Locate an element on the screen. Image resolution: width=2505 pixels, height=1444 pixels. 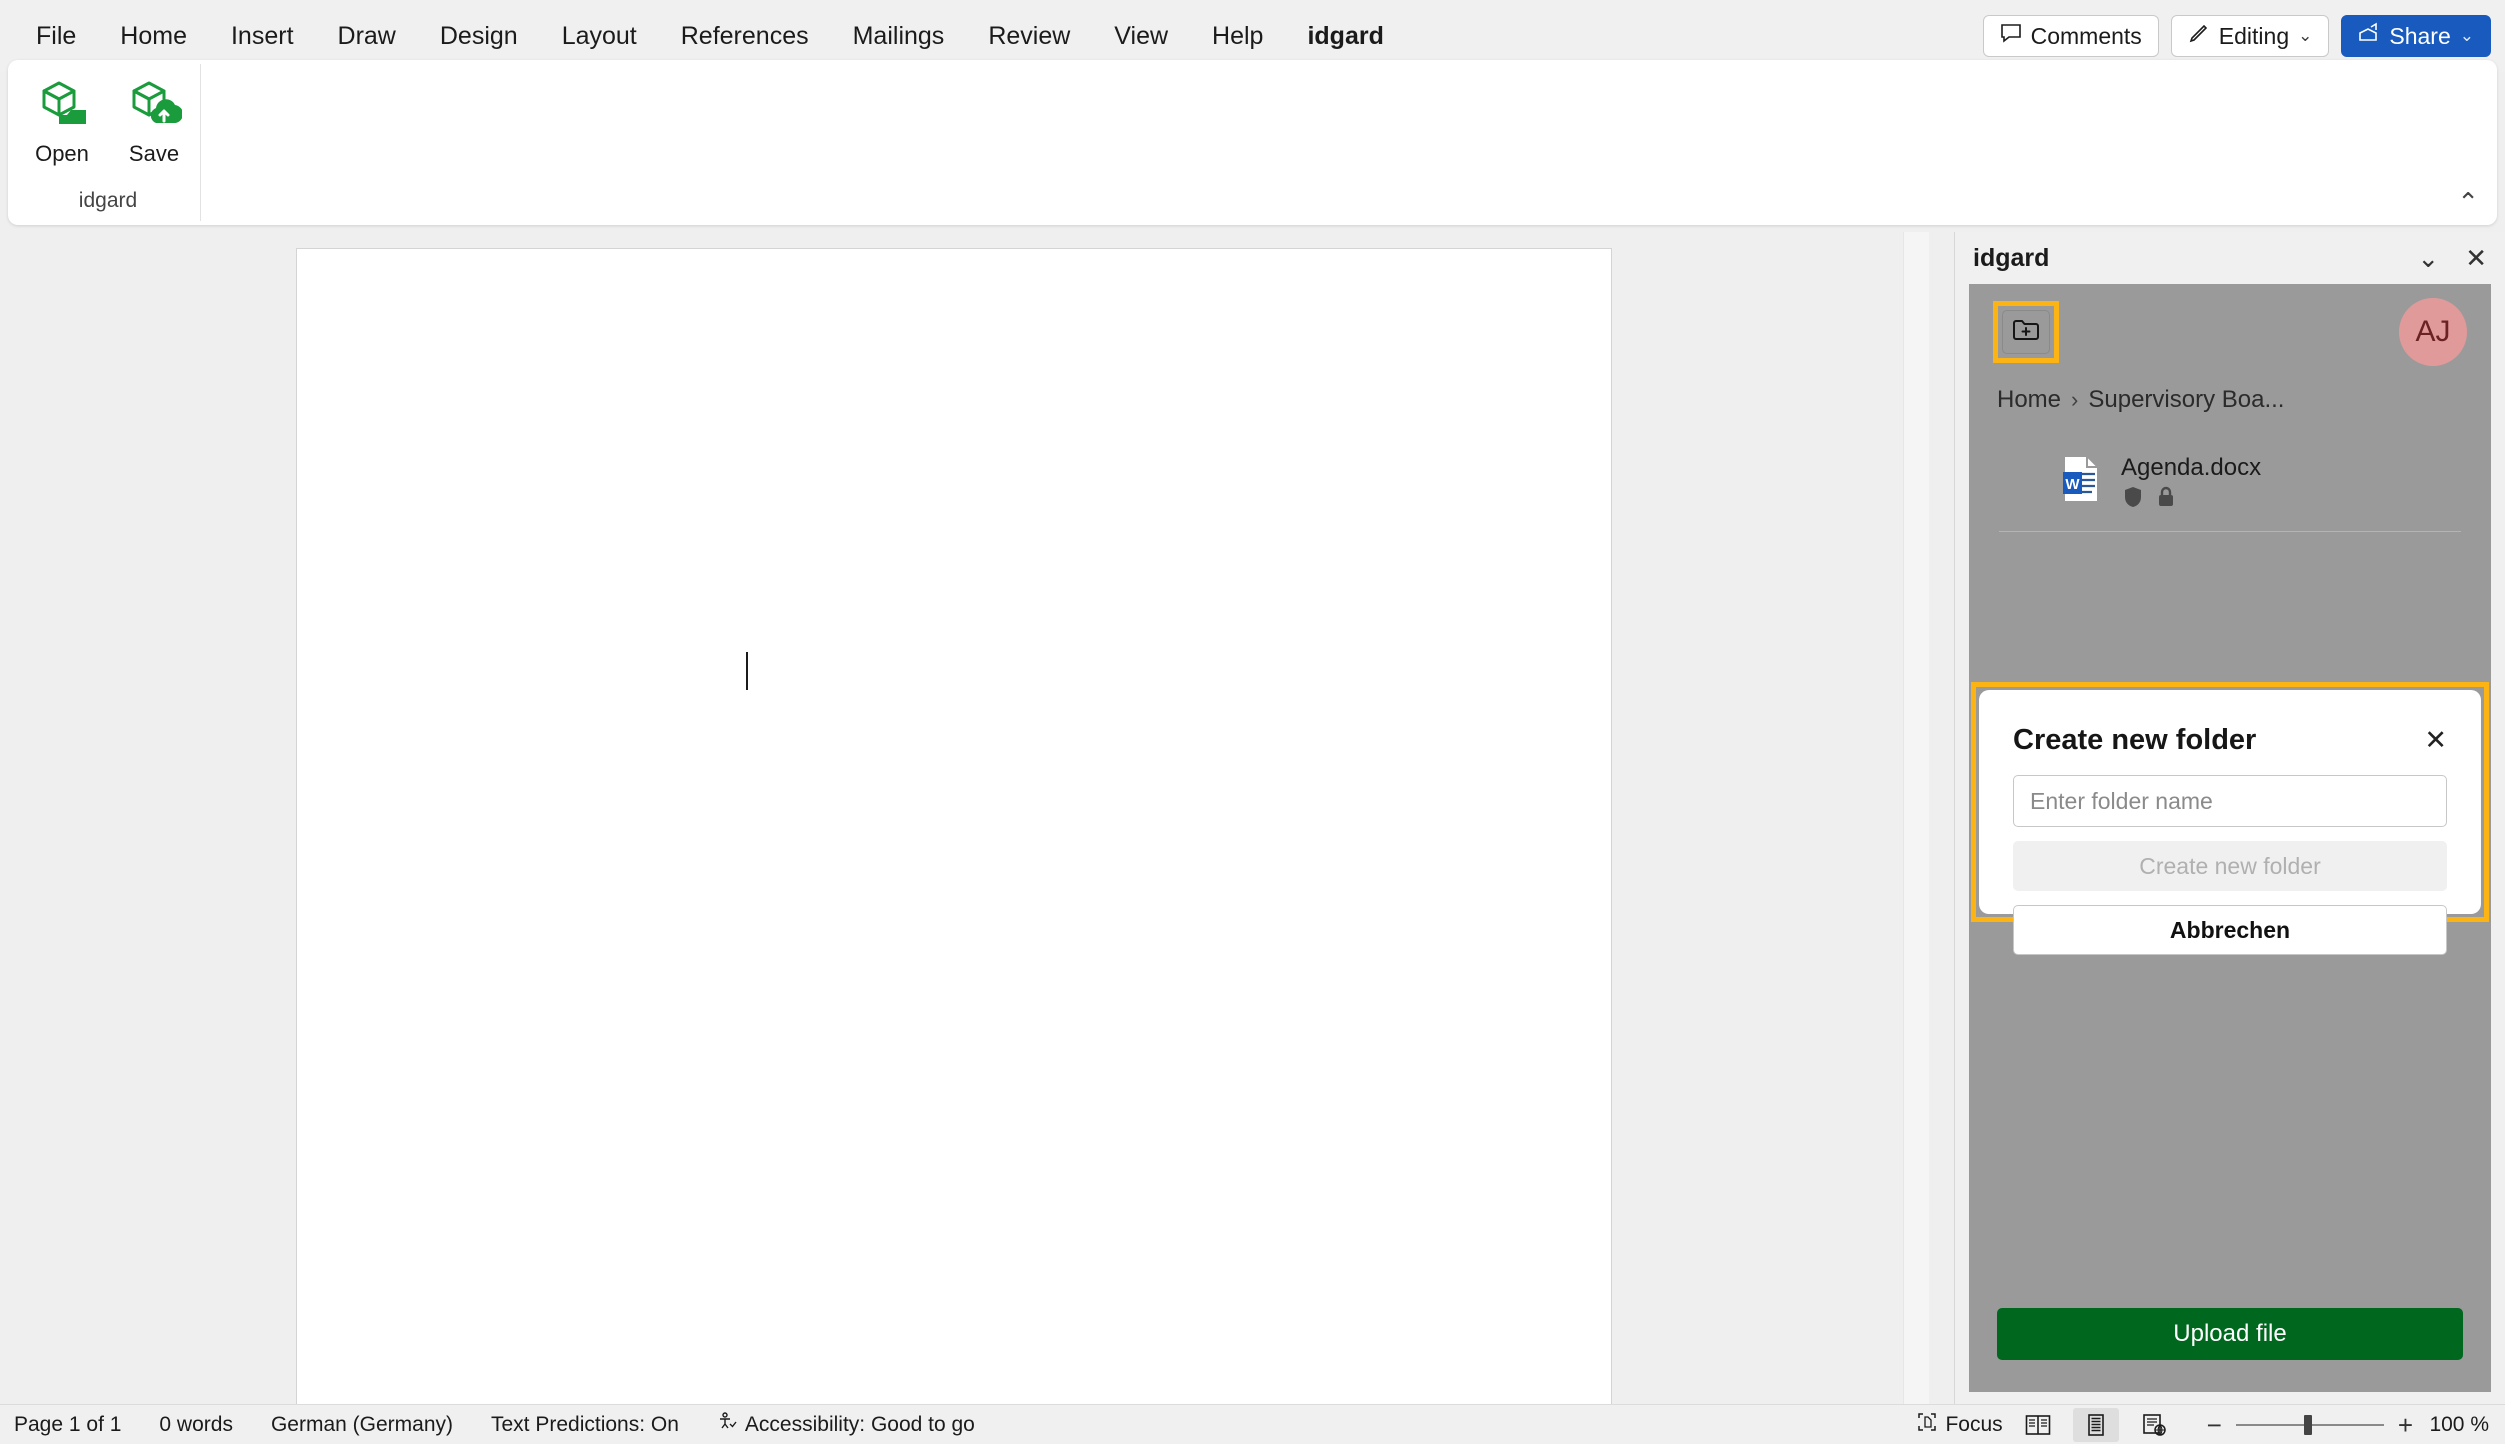
view-read-mode-button is located at coordinates (2038, 1425).